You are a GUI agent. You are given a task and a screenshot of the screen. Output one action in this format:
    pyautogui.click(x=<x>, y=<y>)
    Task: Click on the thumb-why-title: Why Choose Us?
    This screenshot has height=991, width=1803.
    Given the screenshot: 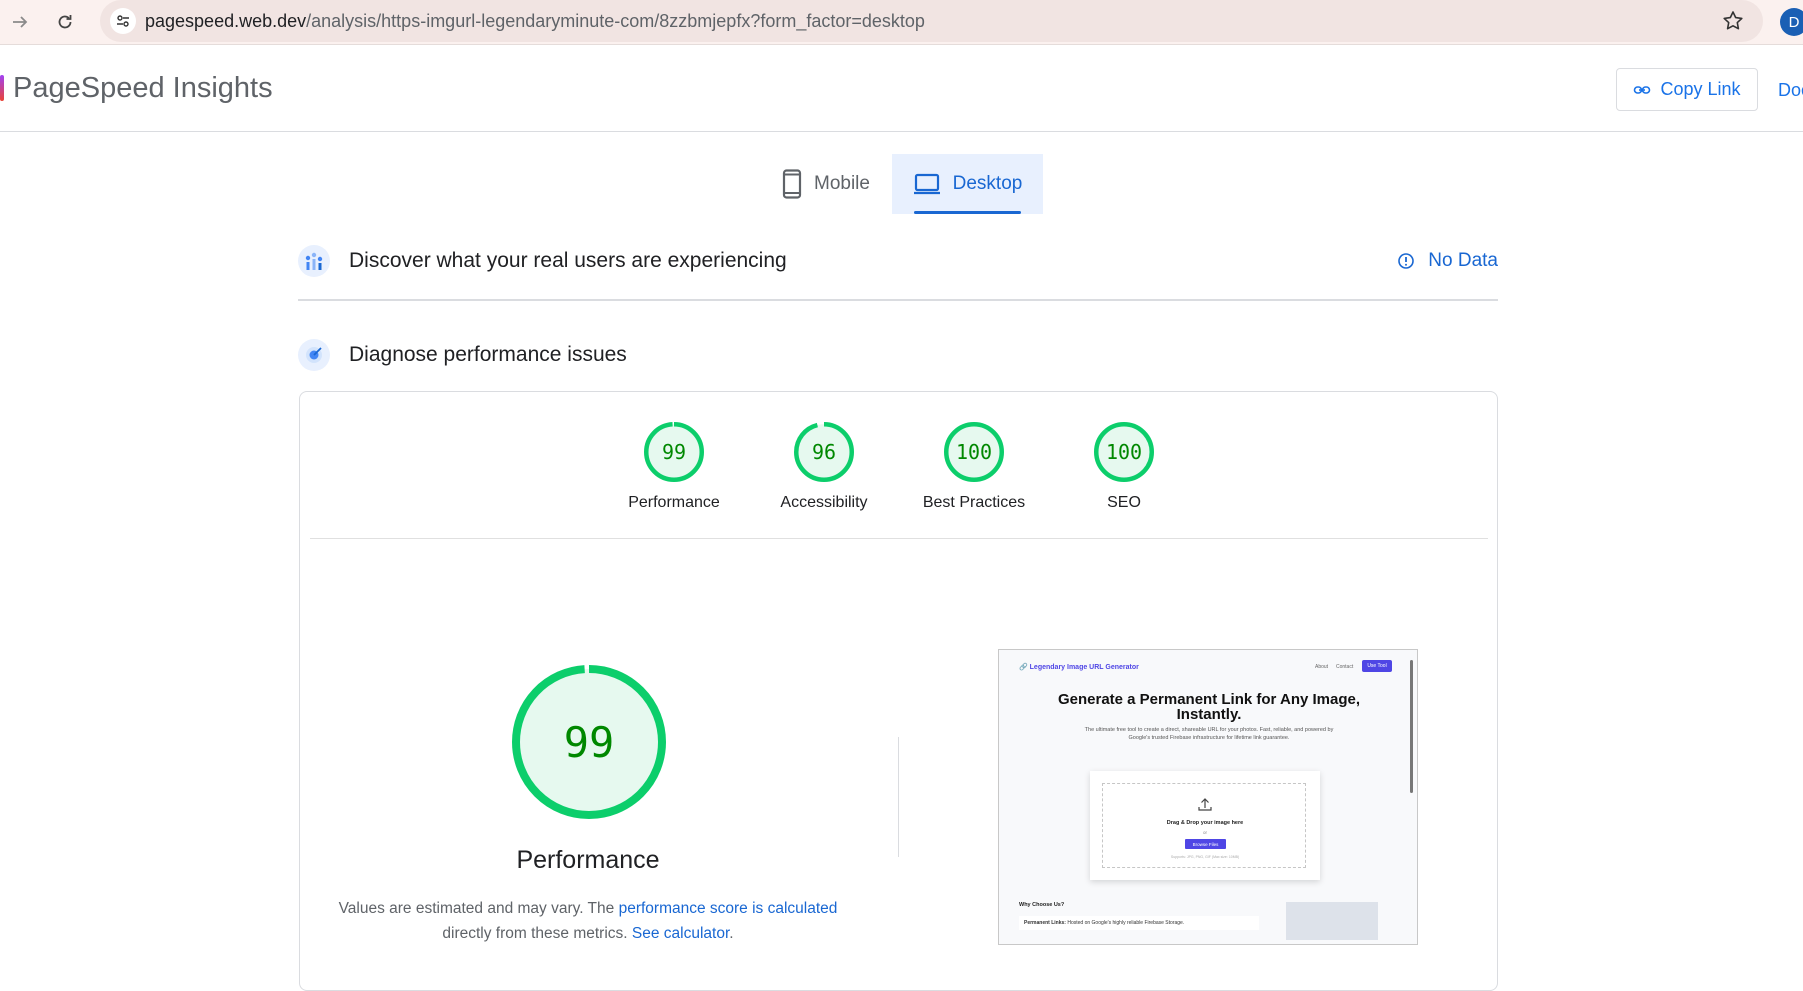 What is the action you would take?
    pyautogui.click(x=1042, y=905)
    